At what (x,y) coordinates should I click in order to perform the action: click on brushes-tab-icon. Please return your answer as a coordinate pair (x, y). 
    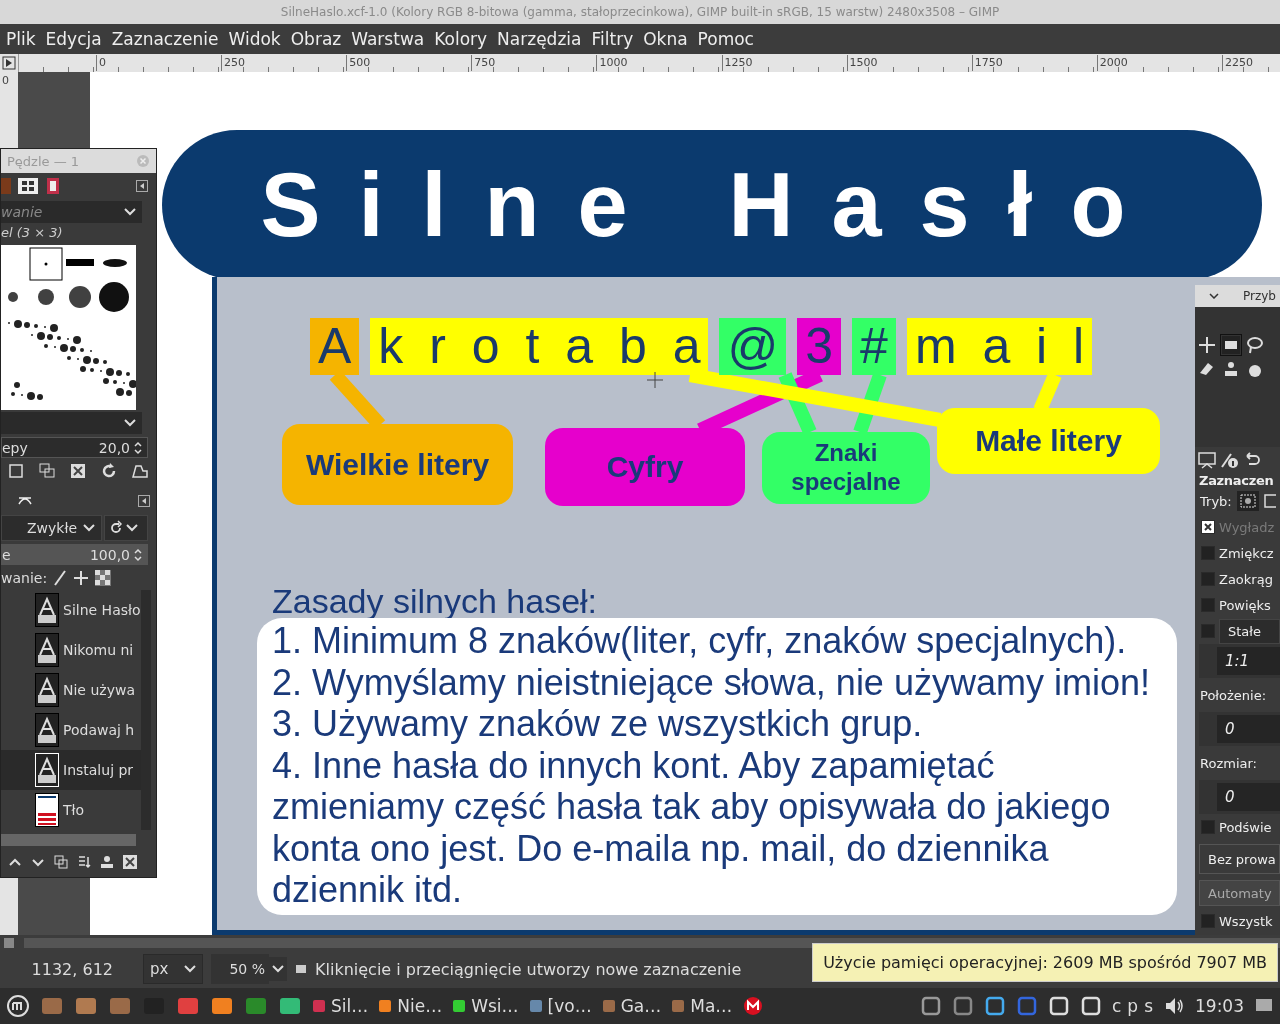
    Looking at the image, I should click on (28, 186).